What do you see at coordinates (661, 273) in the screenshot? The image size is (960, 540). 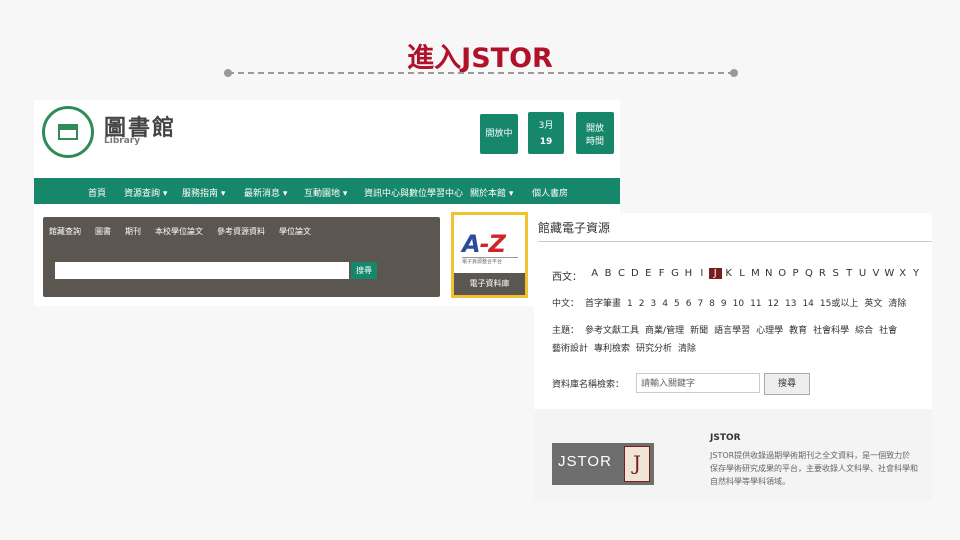 I see `letter-f: F` at bounding box center [661, 273].